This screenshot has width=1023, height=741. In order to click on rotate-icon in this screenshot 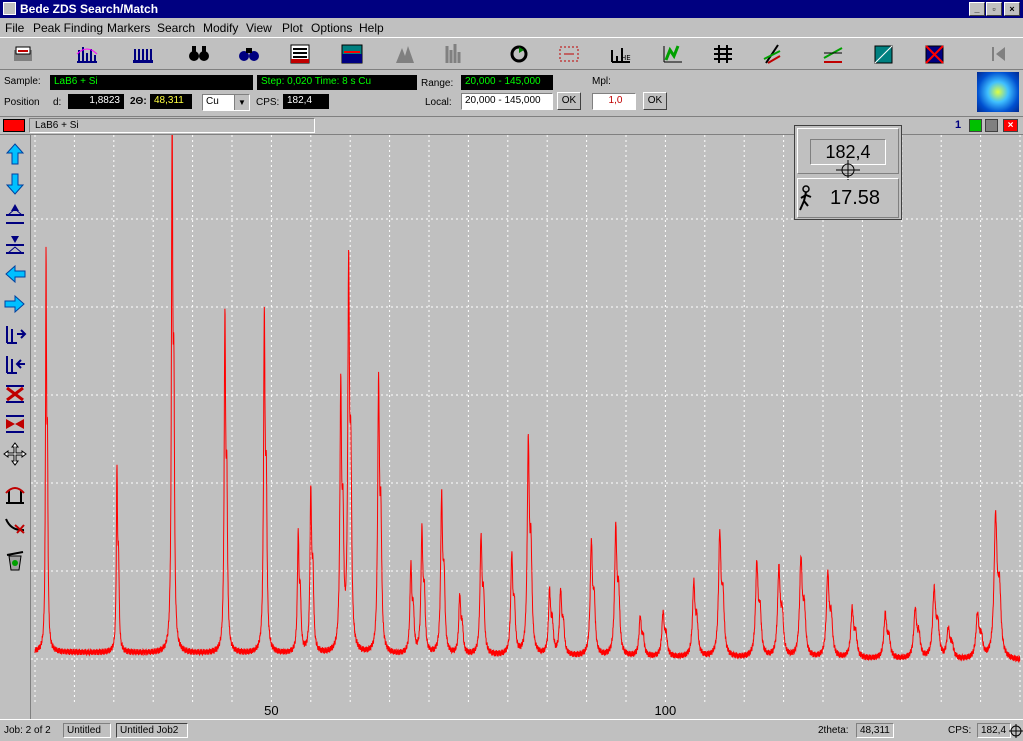, I will do `click(519, 54)`.